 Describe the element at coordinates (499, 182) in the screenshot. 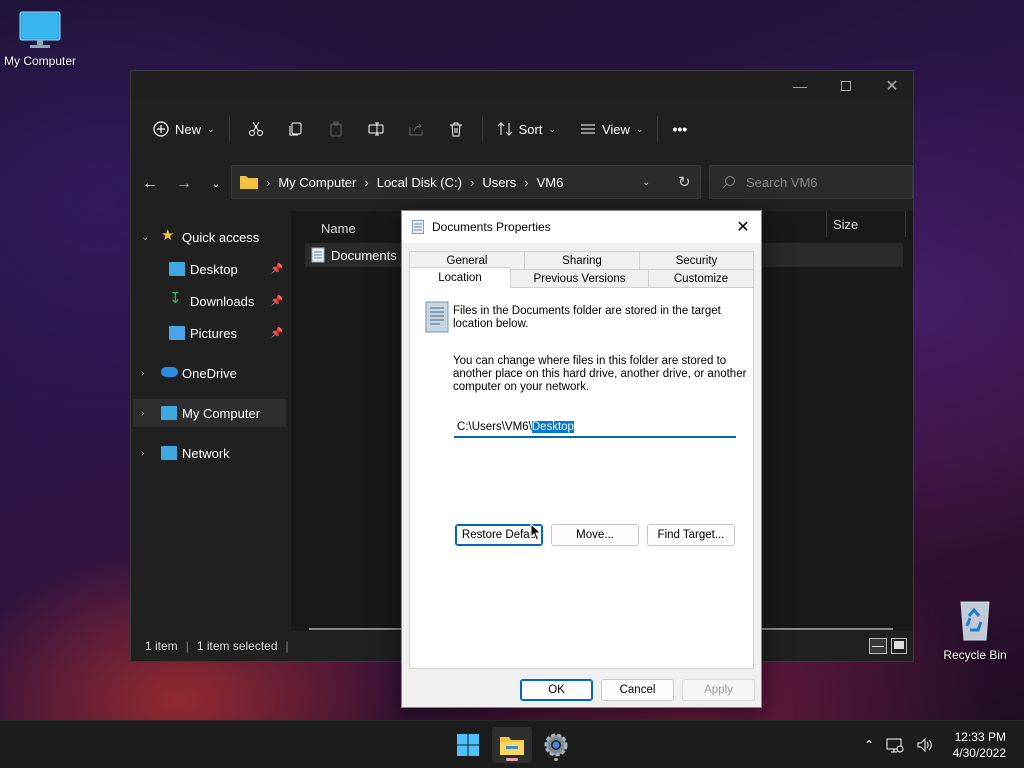

I see `breadcrumb-users: Users` at that location.